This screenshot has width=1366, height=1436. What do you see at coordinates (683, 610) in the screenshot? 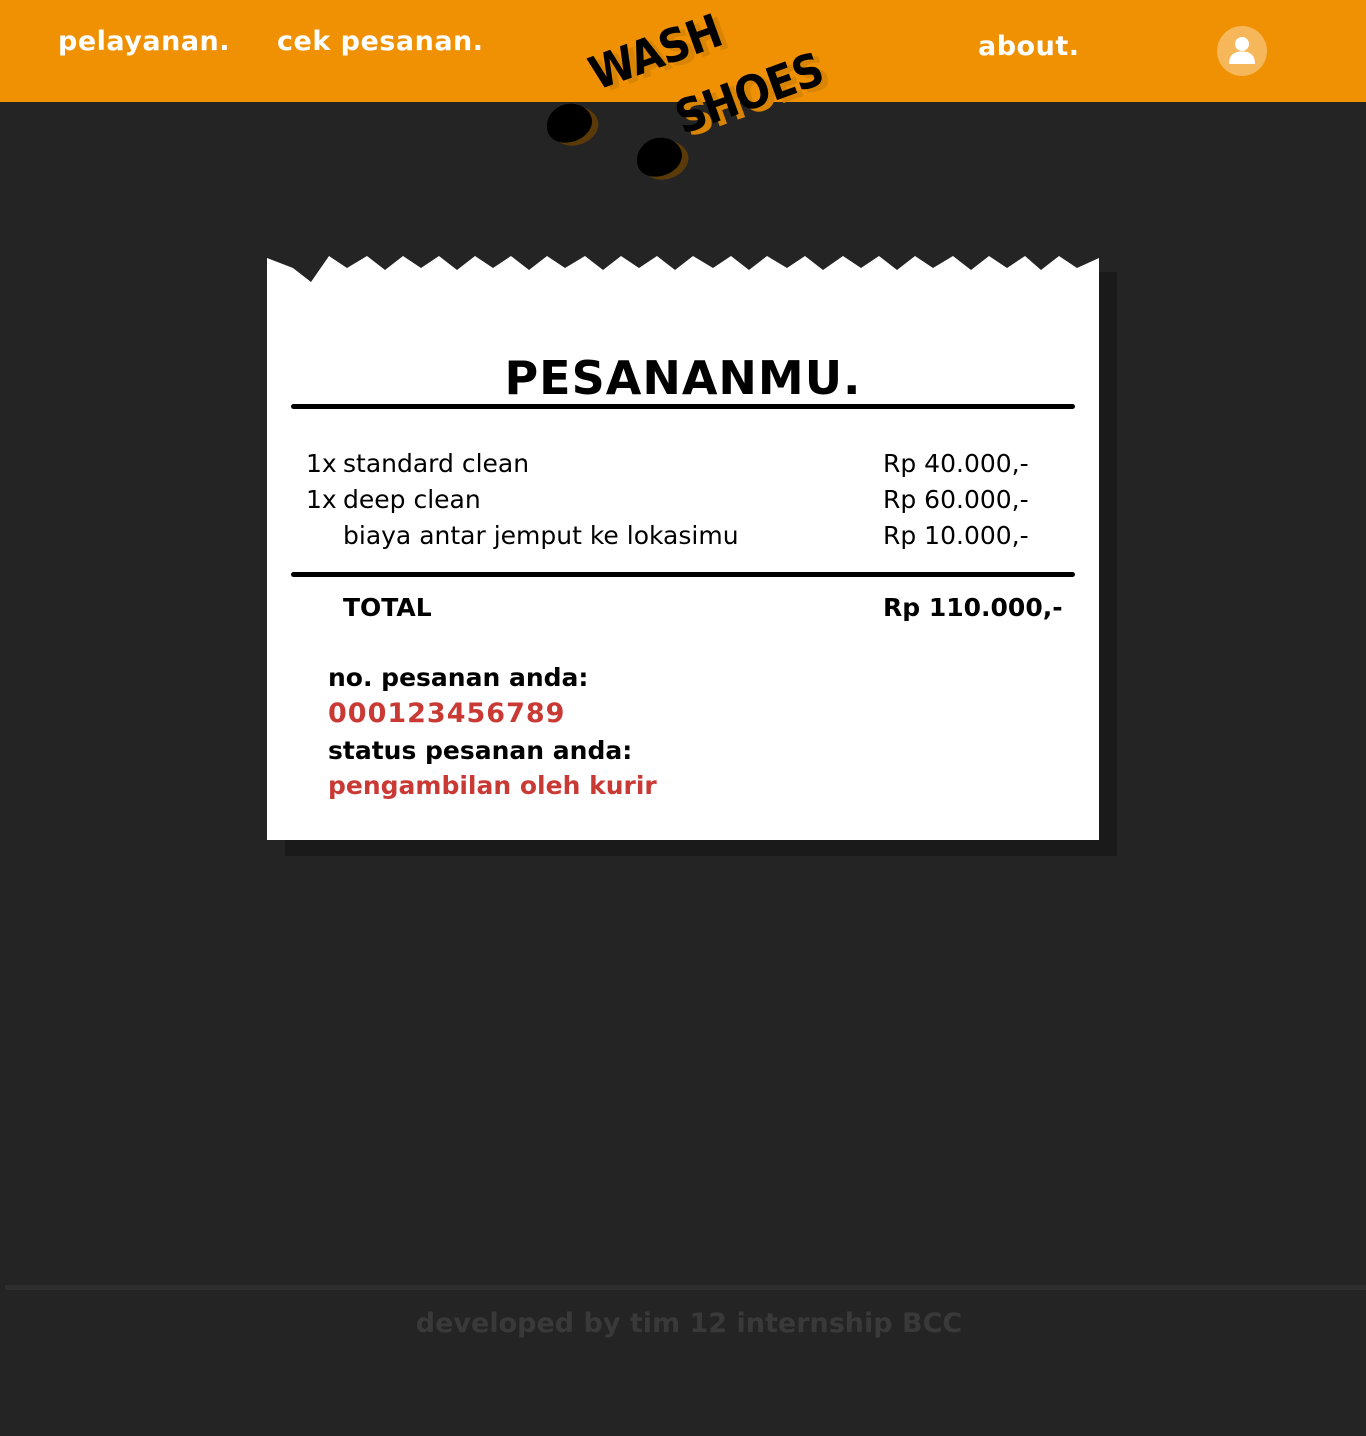
I see `order-total-row: TOTAL Rp 110.000,-` at bounding box center [683, 610].